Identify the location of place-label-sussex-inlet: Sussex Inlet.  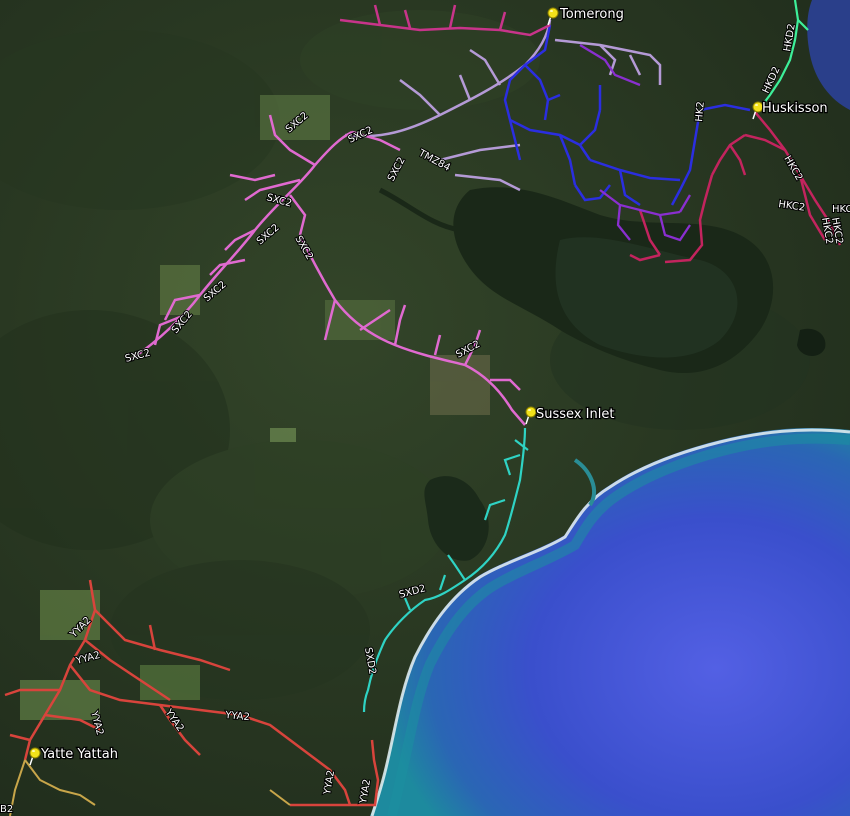
(575, 414).